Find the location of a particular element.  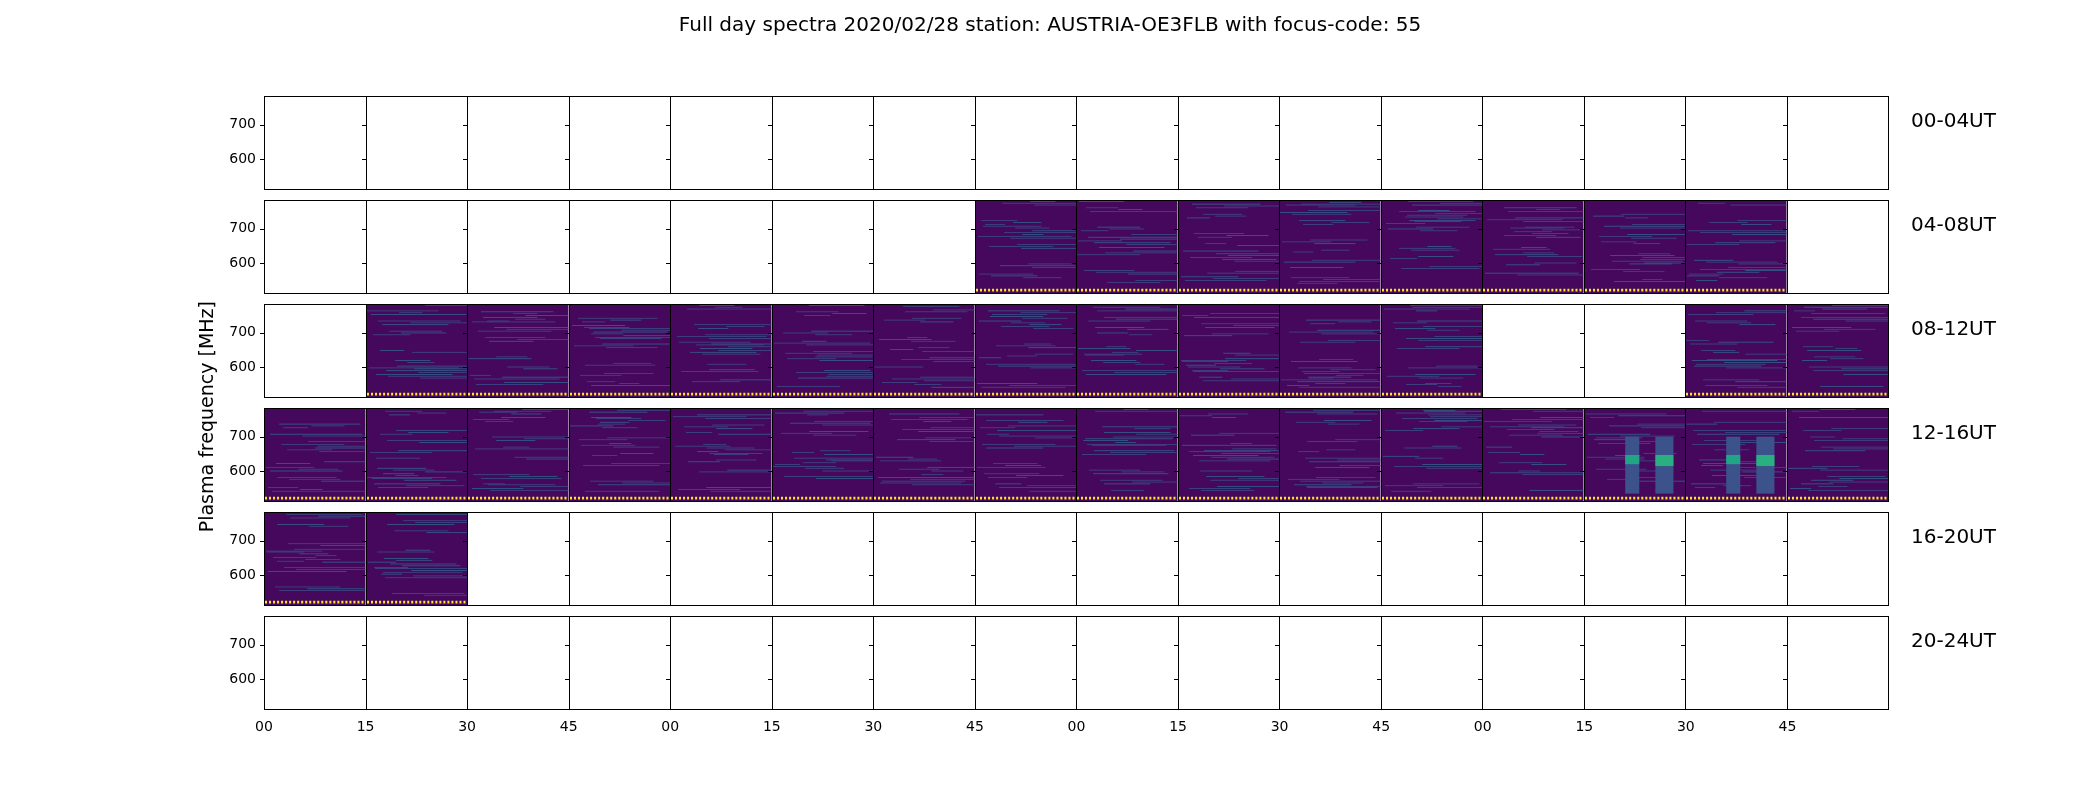

row-label: 00-04UT is located at coordinates (1953, 120).